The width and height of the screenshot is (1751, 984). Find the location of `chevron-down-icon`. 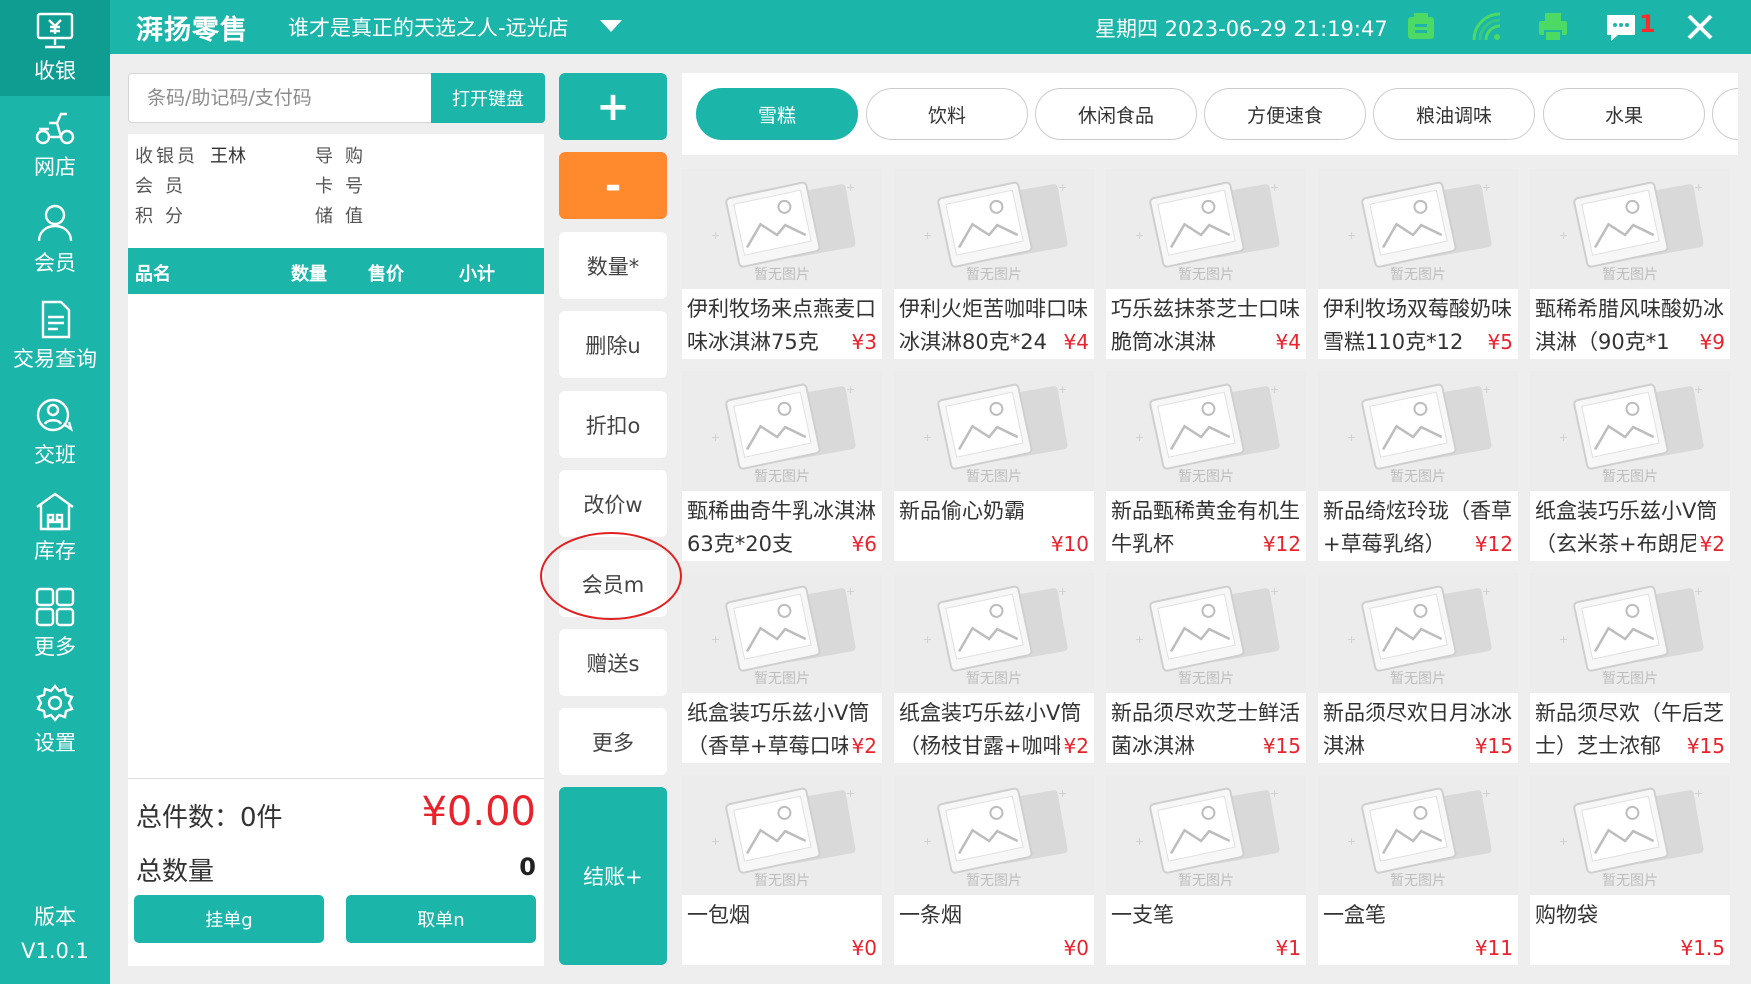

chevron-down-icon is located at coordinates (611, 26).